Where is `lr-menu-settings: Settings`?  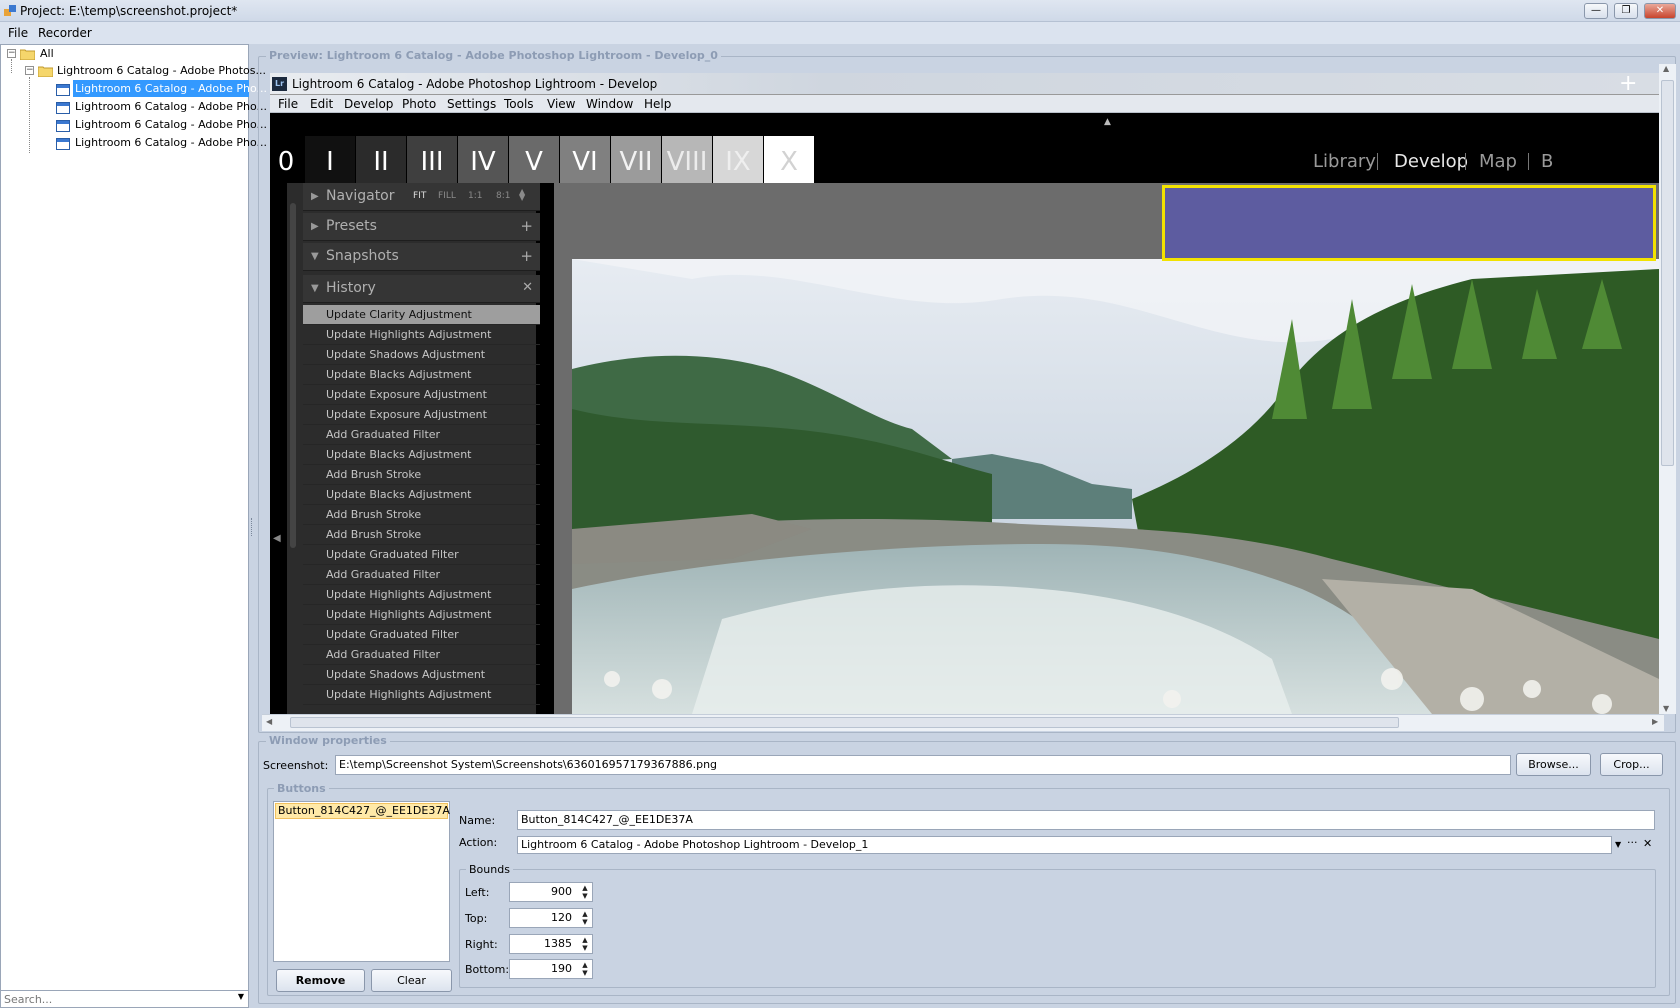
lr-menu-settings: Settings is located at coordinates (471, 104).